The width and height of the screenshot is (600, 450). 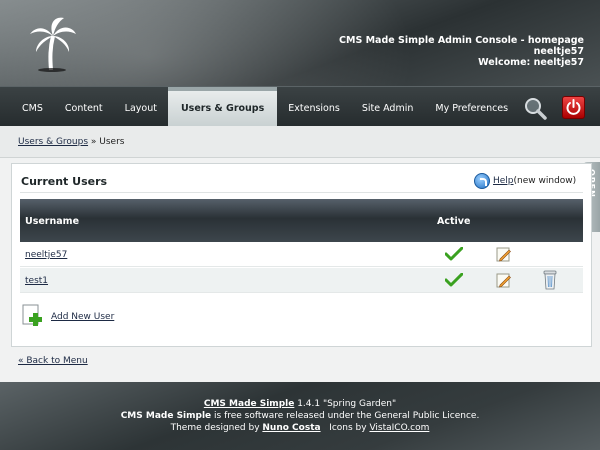 What do you see at coordinates (46, 255) in the screenshot?
I see `user-name-link: neeltje57` at bounding box center [46, 255].